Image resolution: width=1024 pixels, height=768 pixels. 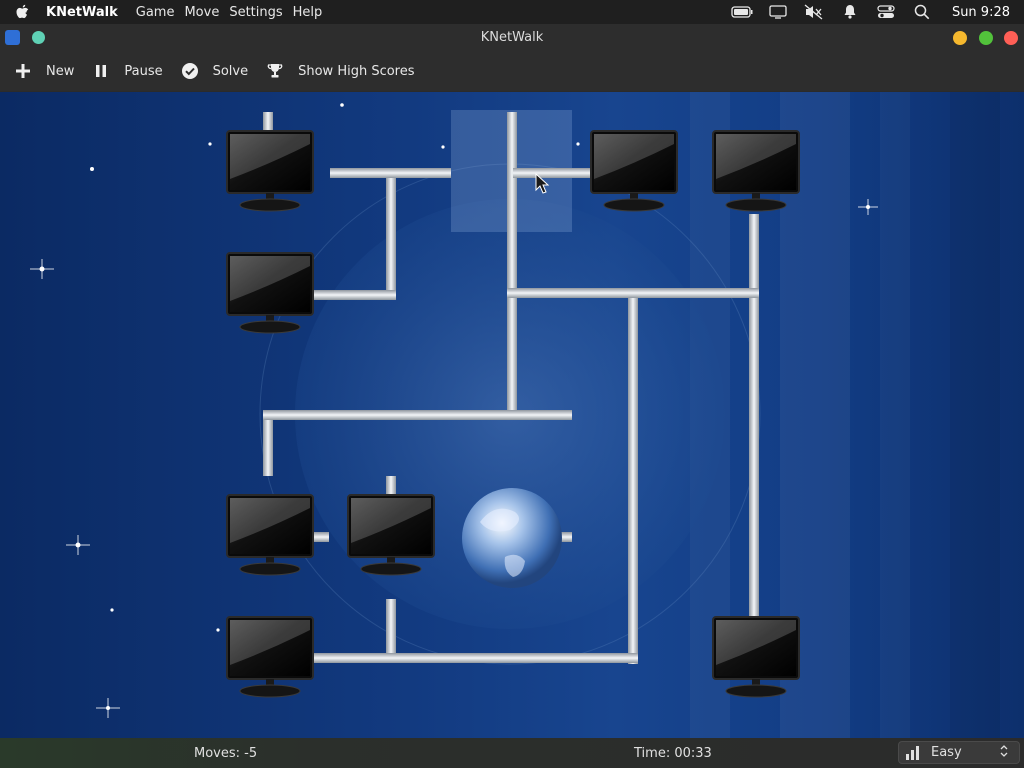 I want to click on show-high-scores-button: Show High Scores, so click(x=339, y=71).